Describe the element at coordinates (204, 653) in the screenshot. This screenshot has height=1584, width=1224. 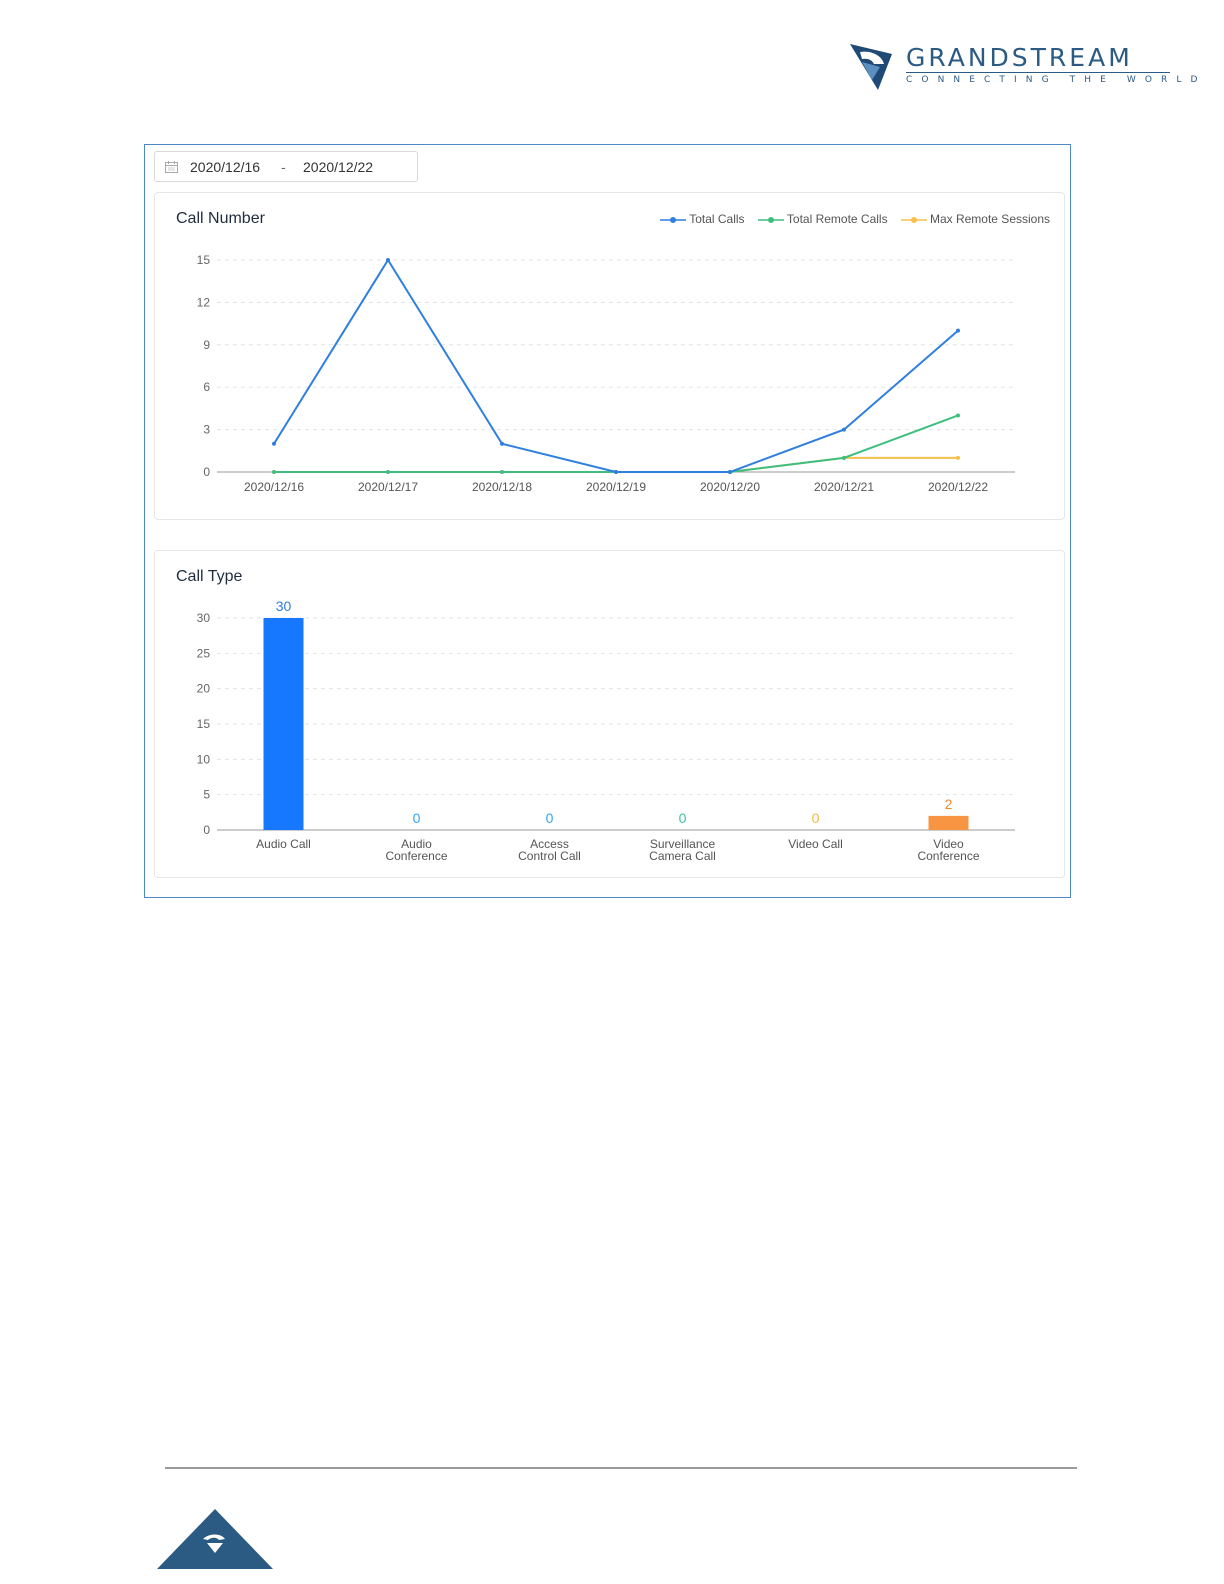
I see `y-tick-label: 25` at that location.